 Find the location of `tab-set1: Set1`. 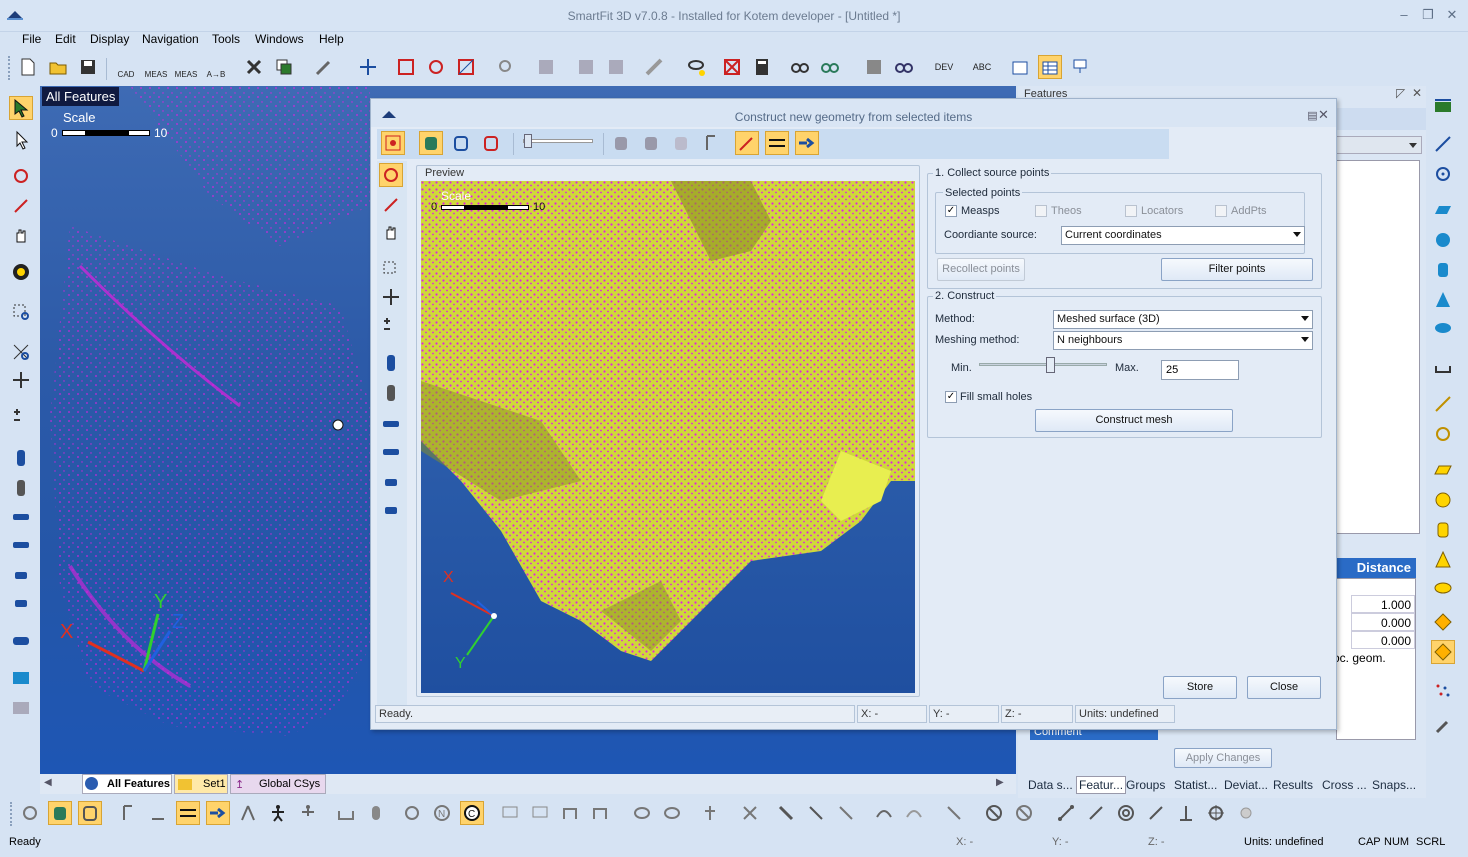

tab-set1: Set1 is located at coordinates (201, 784).